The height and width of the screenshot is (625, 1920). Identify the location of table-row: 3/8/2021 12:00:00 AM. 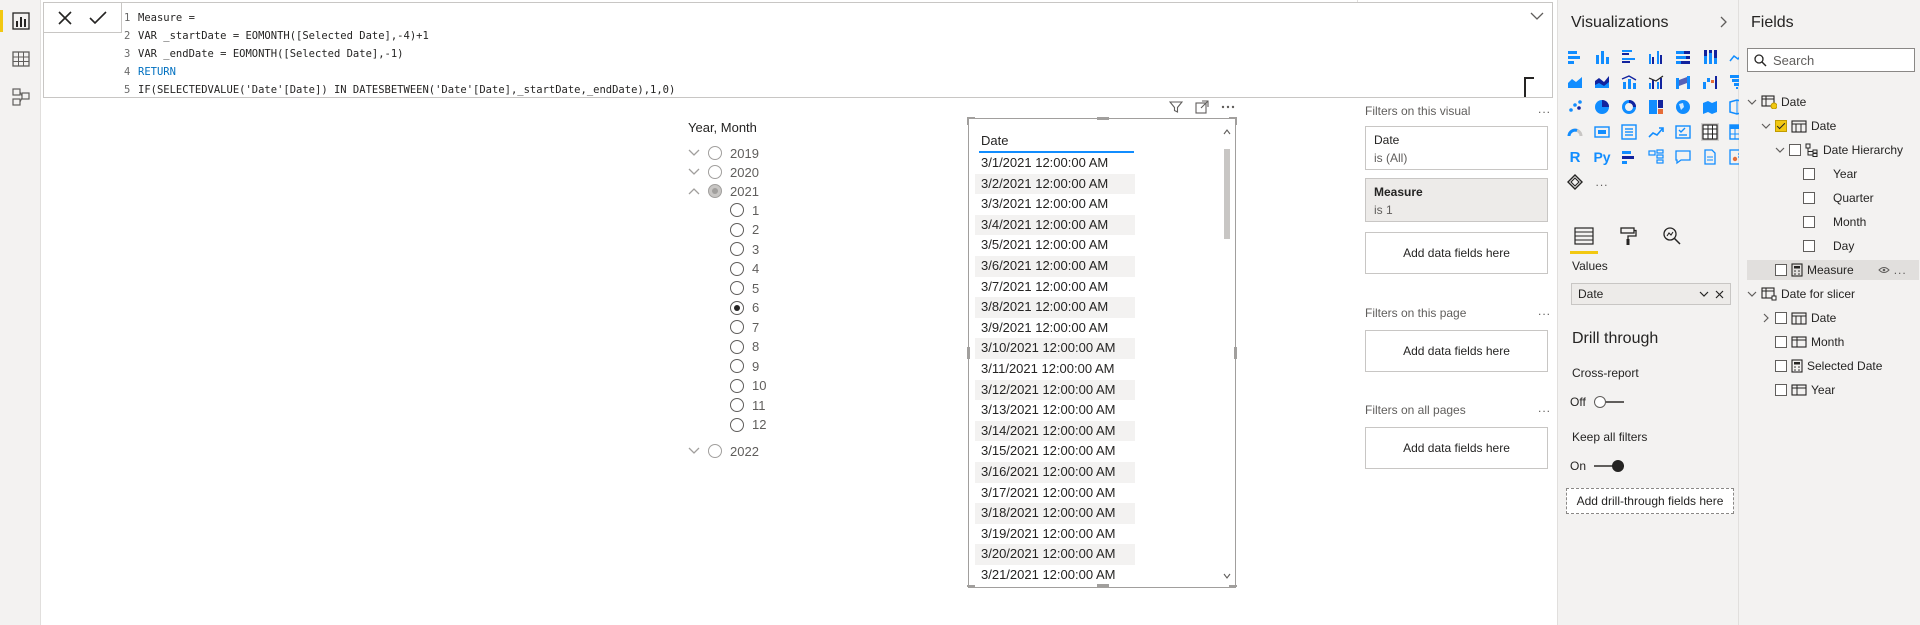
(1055, 307).